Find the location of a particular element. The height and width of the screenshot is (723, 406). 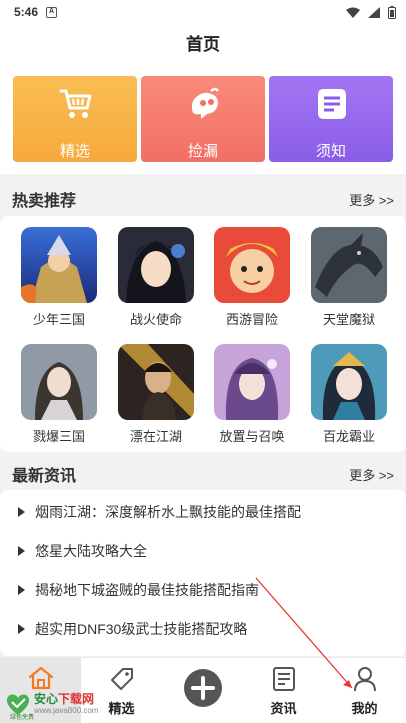

watermark-logo: 安心下载网 www.java800.com 绿色免费 is located at coordinates (60, 704).